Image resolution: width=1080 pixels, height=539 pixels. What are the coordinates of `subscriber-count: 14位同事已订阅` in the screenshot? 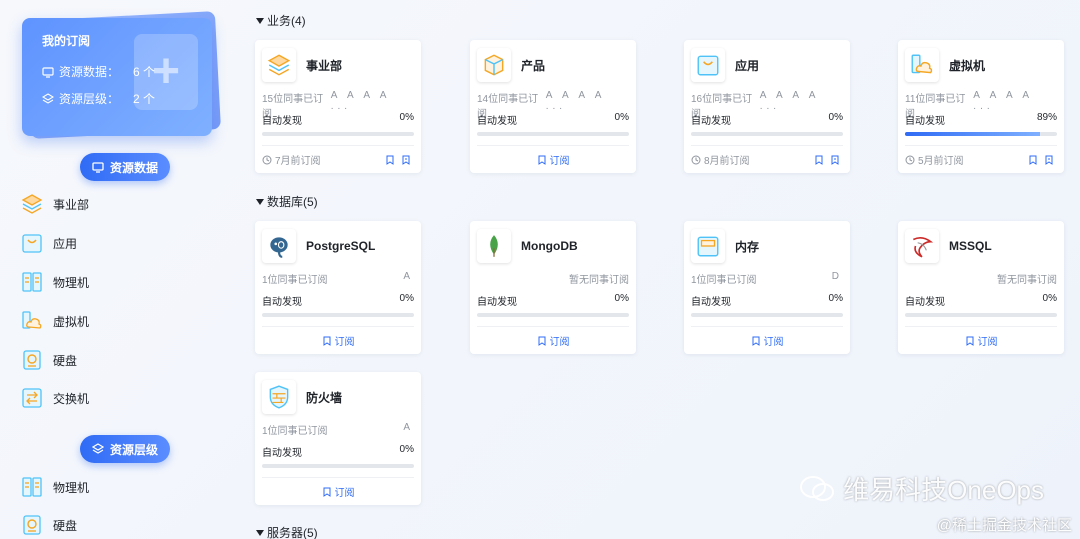 It's located at (508, 107).